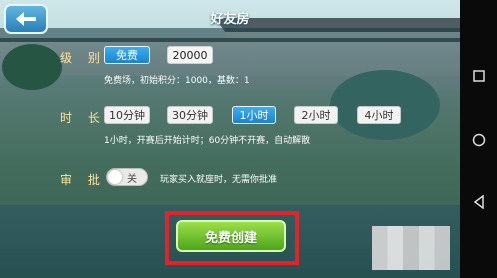 The width and height of the screenshot is (497, 278). What do you see at coordinates (83, 180) in the screenshot?
I see `approval-label: 审 批` at bounding box center [83, 180].